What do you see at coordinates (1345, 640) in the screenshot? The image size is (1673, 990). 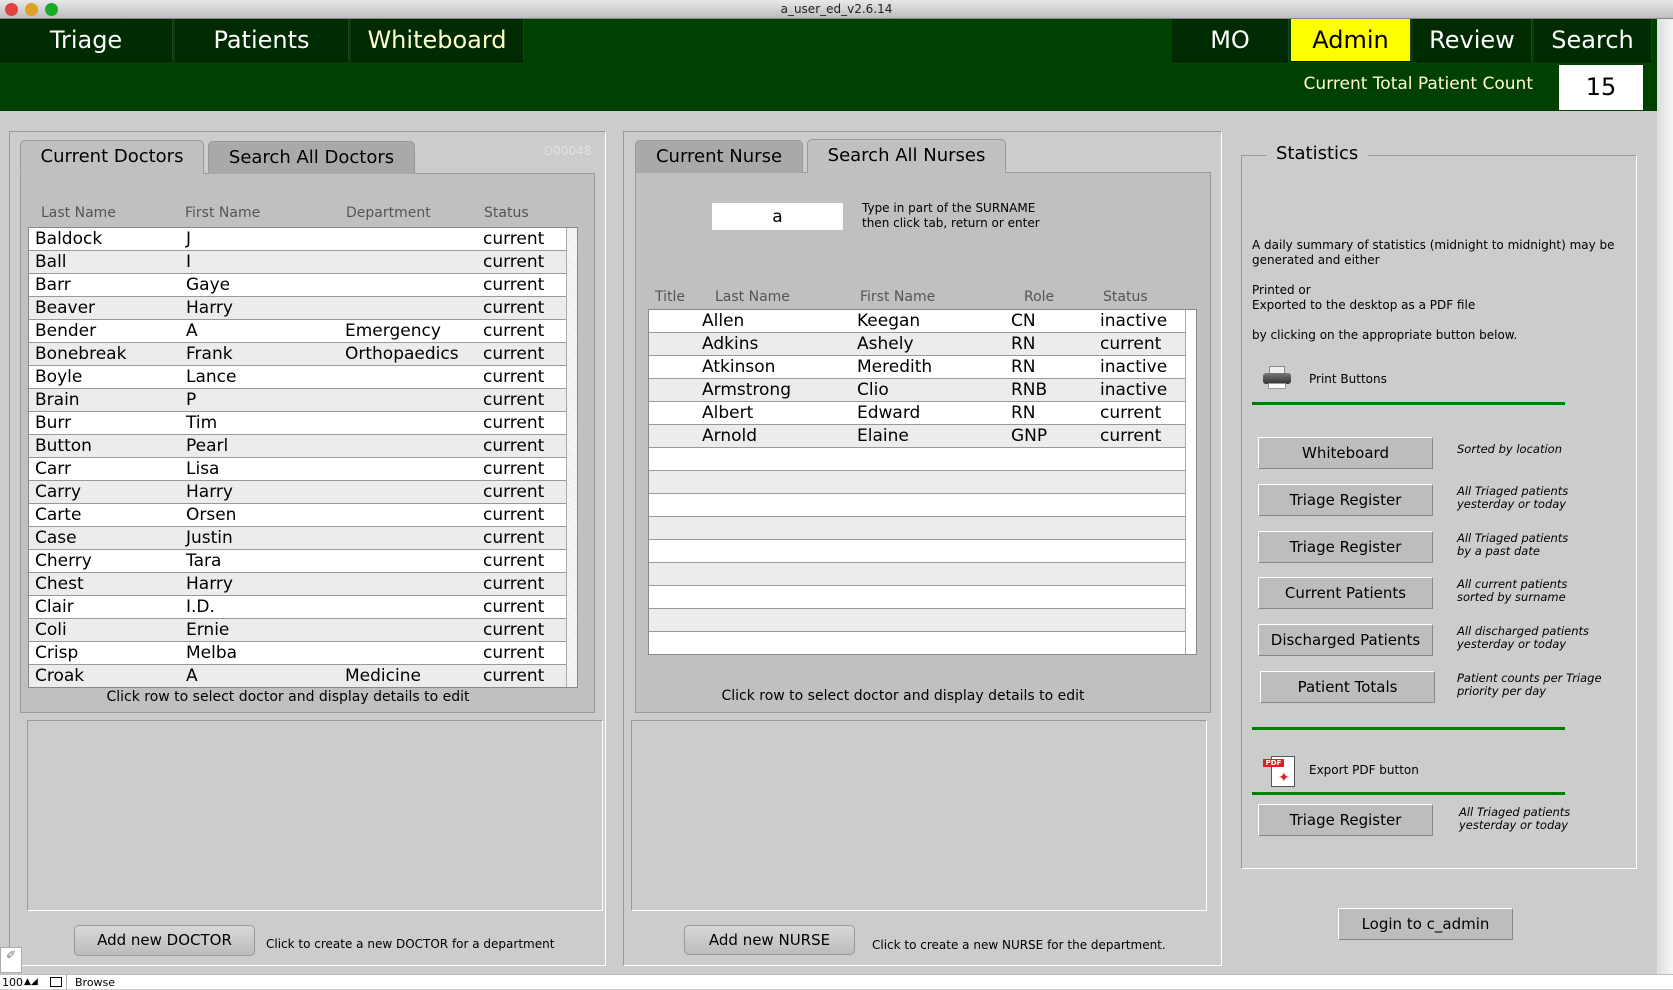 I see `print-discharged-patients-button: Discharged Patients` at bounding box center [1345, 640].